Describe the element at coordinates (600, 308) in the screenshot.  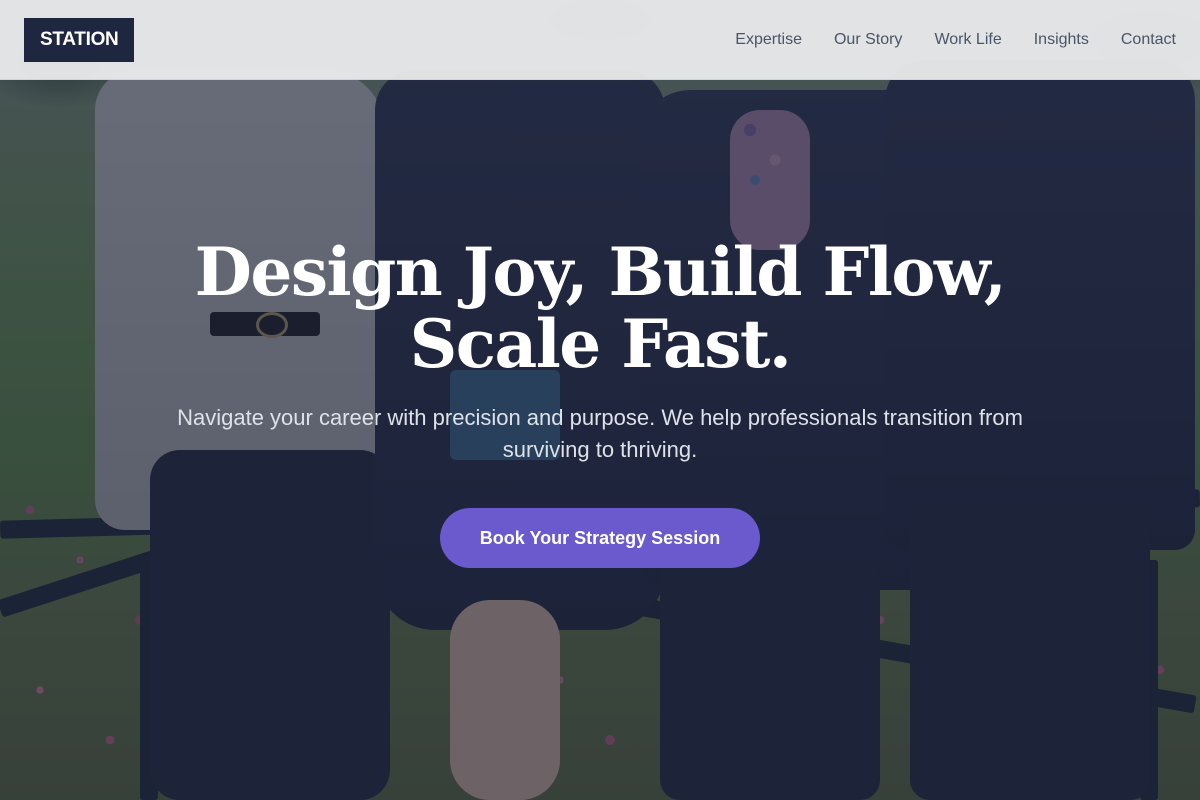
I see `hero-headline: Design Joy, Build Flow, Scale Fast.` at that location.